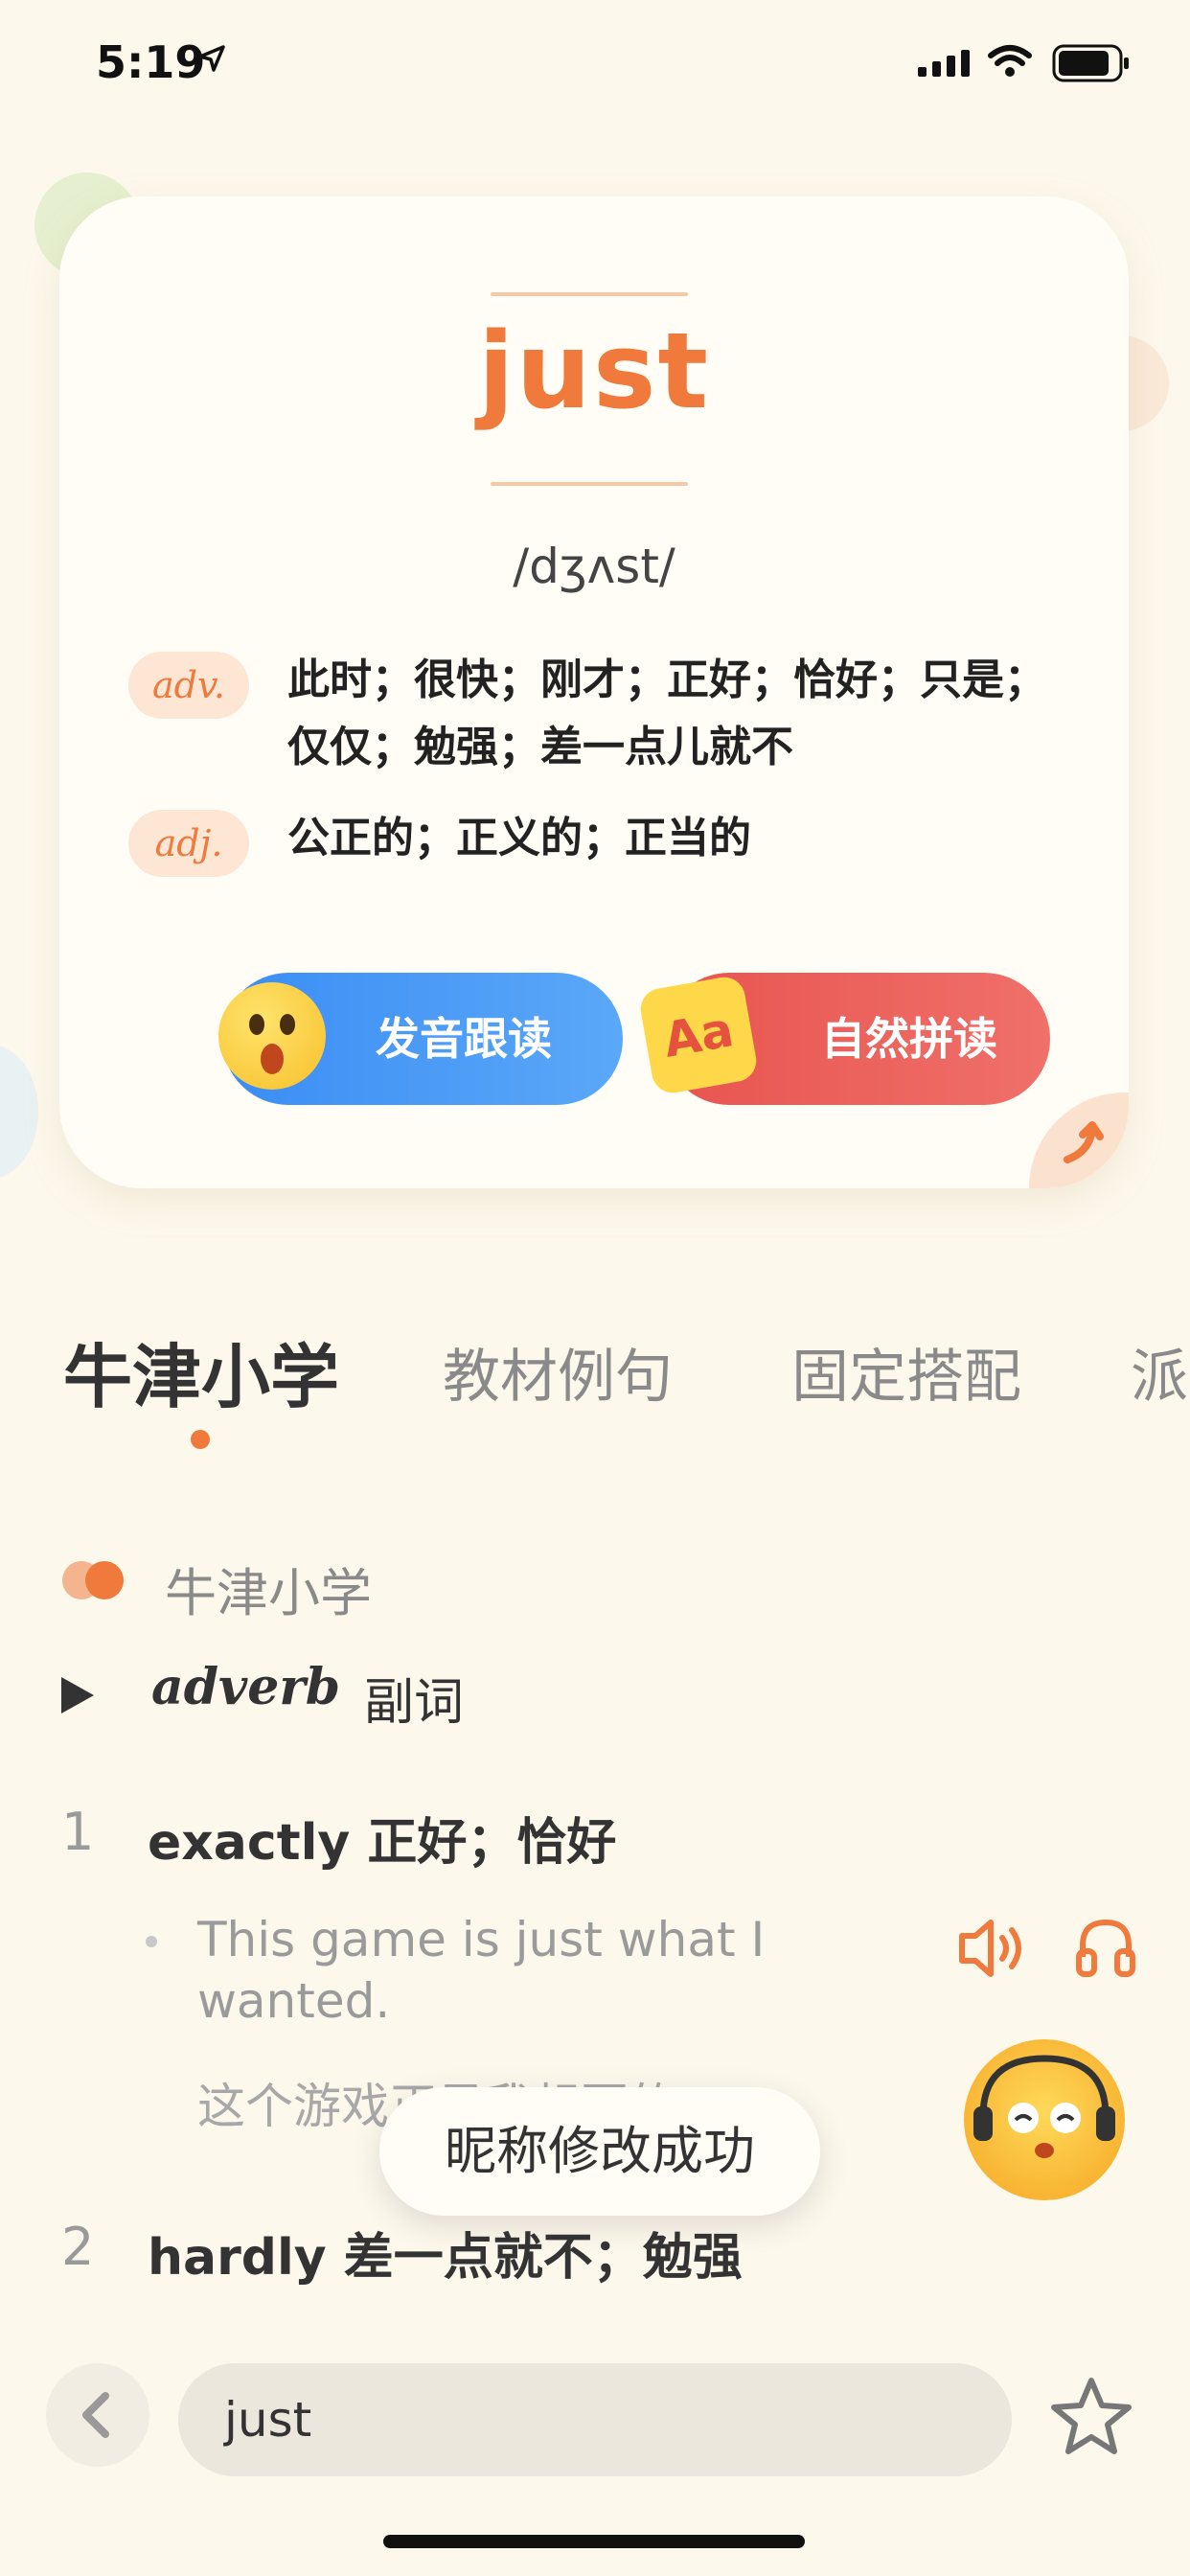  I want to click on pronunciation-practice-button: 发音跟读, so click(421, 1039).